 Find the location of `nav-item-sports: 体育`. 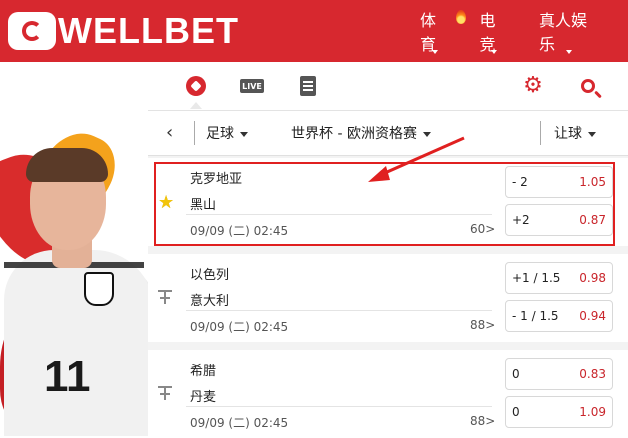

nav-item-sports: 体育 is located at coordinates (443, 31).